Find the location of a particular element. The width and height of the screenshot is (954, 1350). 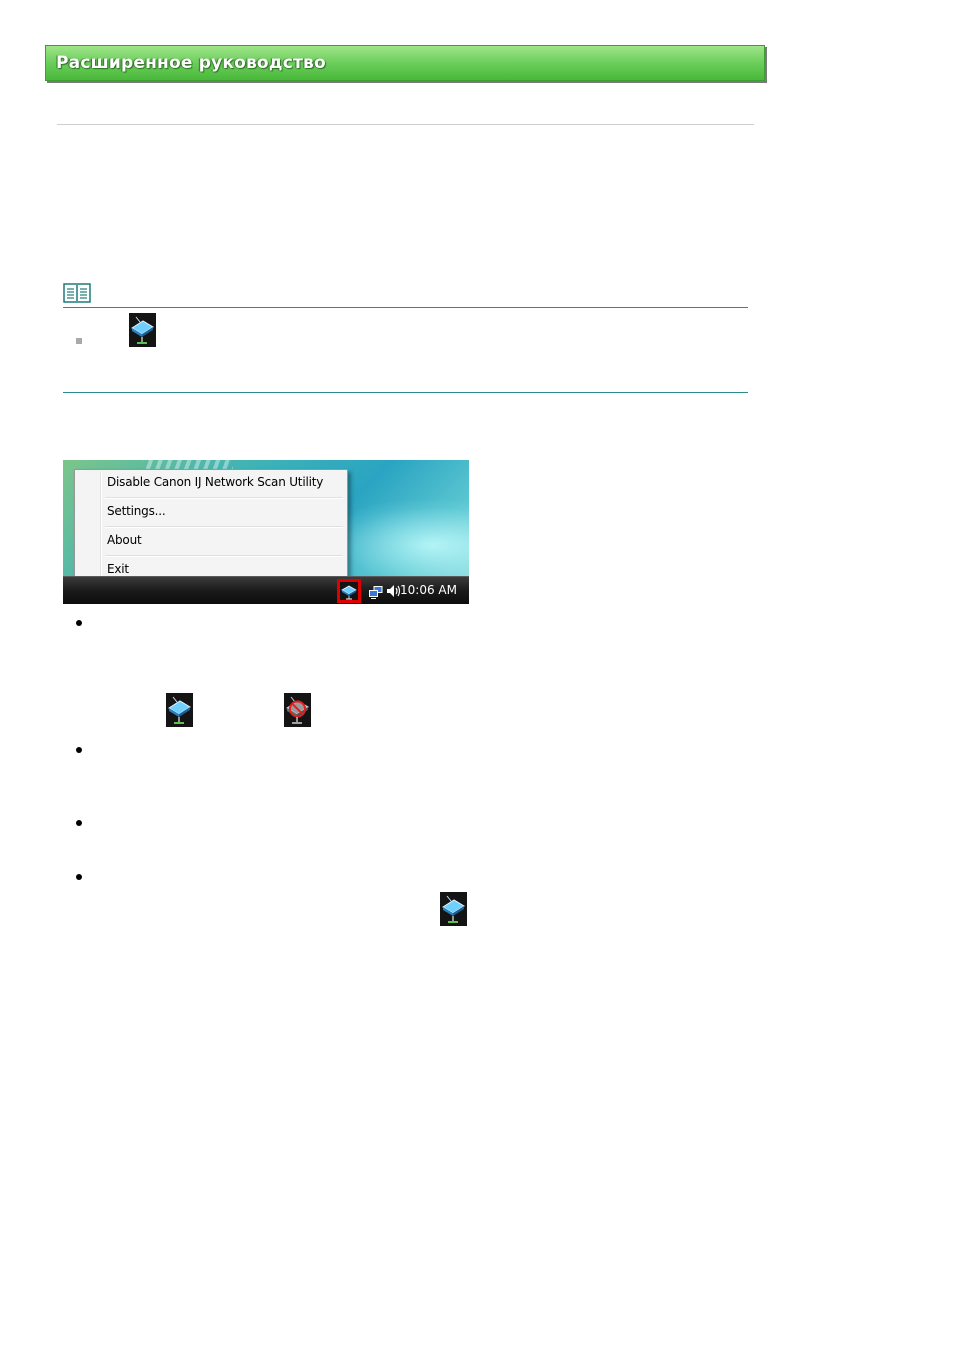

menu-icon-gutter is located at coordinates (101, 525).